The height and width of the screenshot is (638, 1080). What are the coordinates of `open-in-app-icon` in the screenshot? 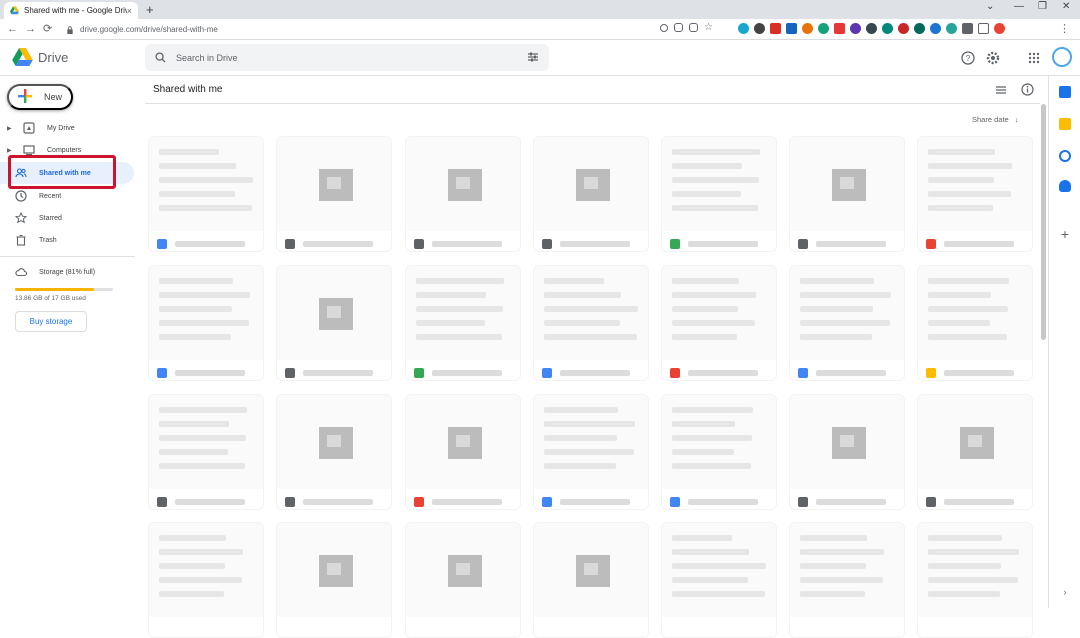 It's located at (678, 27).